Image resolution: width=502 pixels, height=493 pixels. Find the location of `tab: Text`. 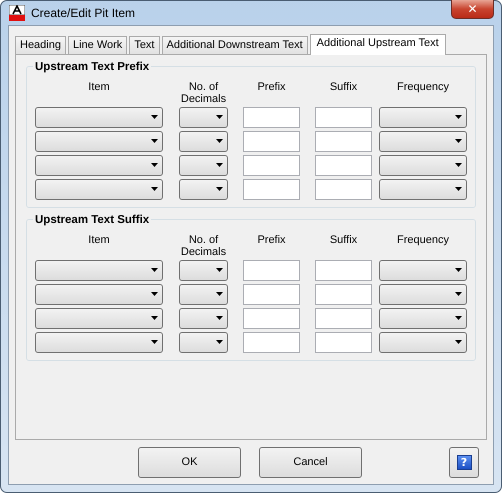

tab: Text is located at coordinates (144, 45).